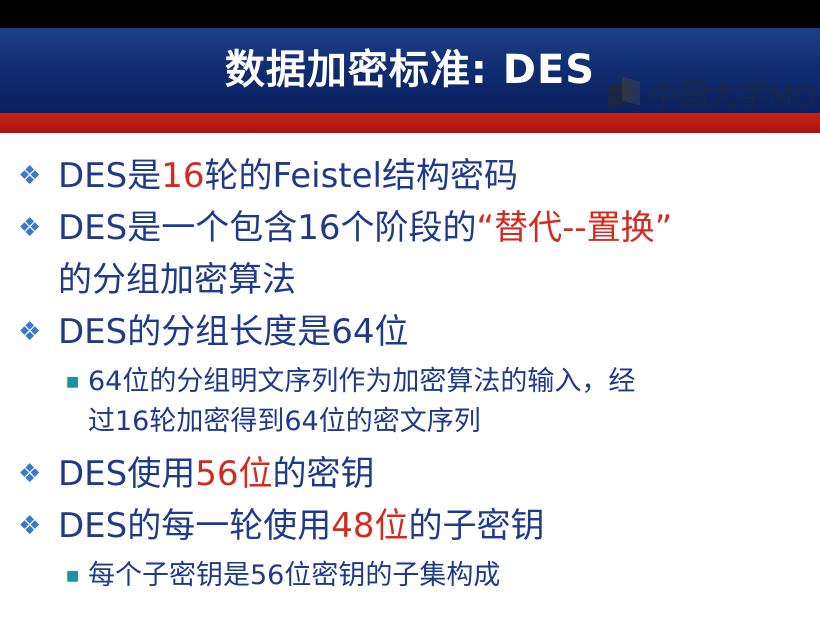 The image size is (820, 639). What do you see at coordinates (476, 526) in the screenshot?
I see `bullet-5-post: 的子密钥` at bounding box center [476, 526].